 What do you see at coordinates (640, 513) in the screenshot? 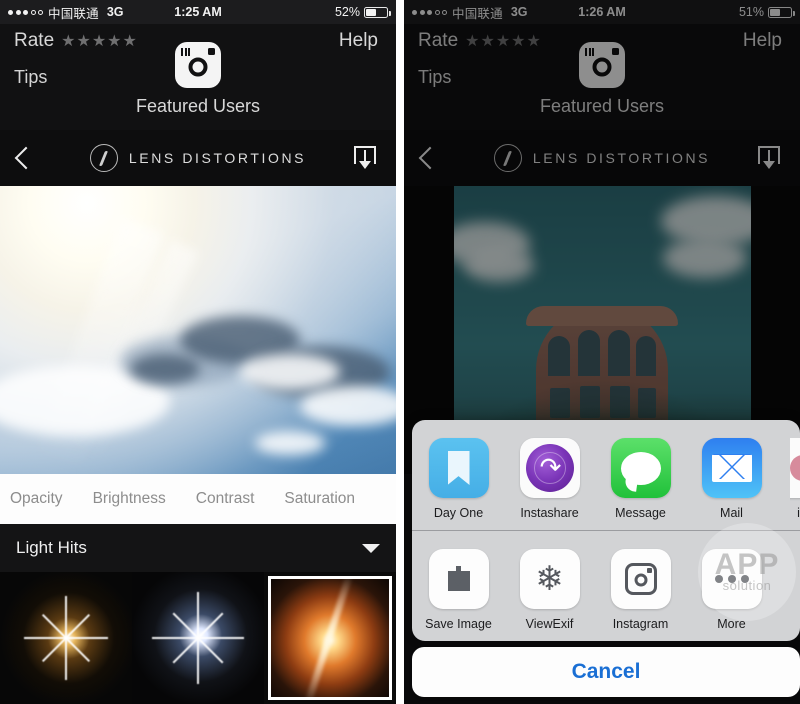
I see `share-target-label: Message` at bounding box center [640, 513].